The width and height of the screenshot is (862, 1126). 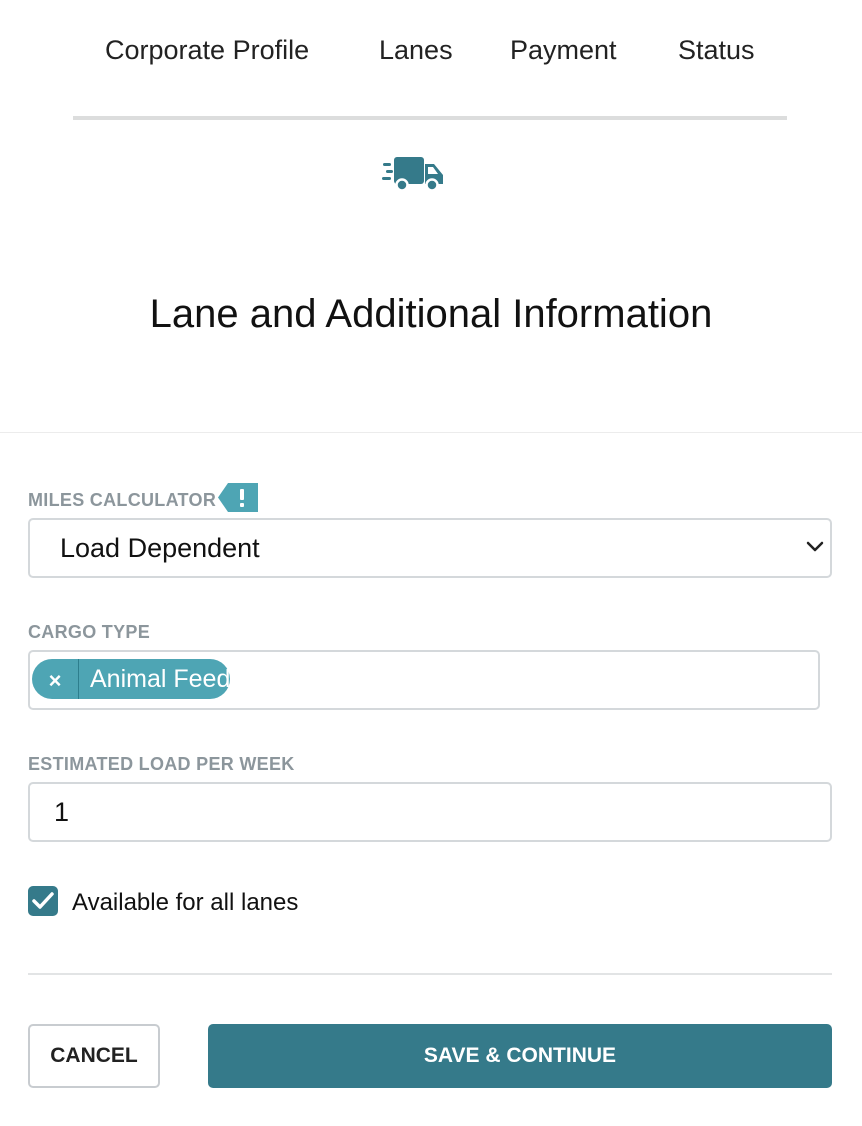 I want to click on footer-divider, so click(x=430, y=974).